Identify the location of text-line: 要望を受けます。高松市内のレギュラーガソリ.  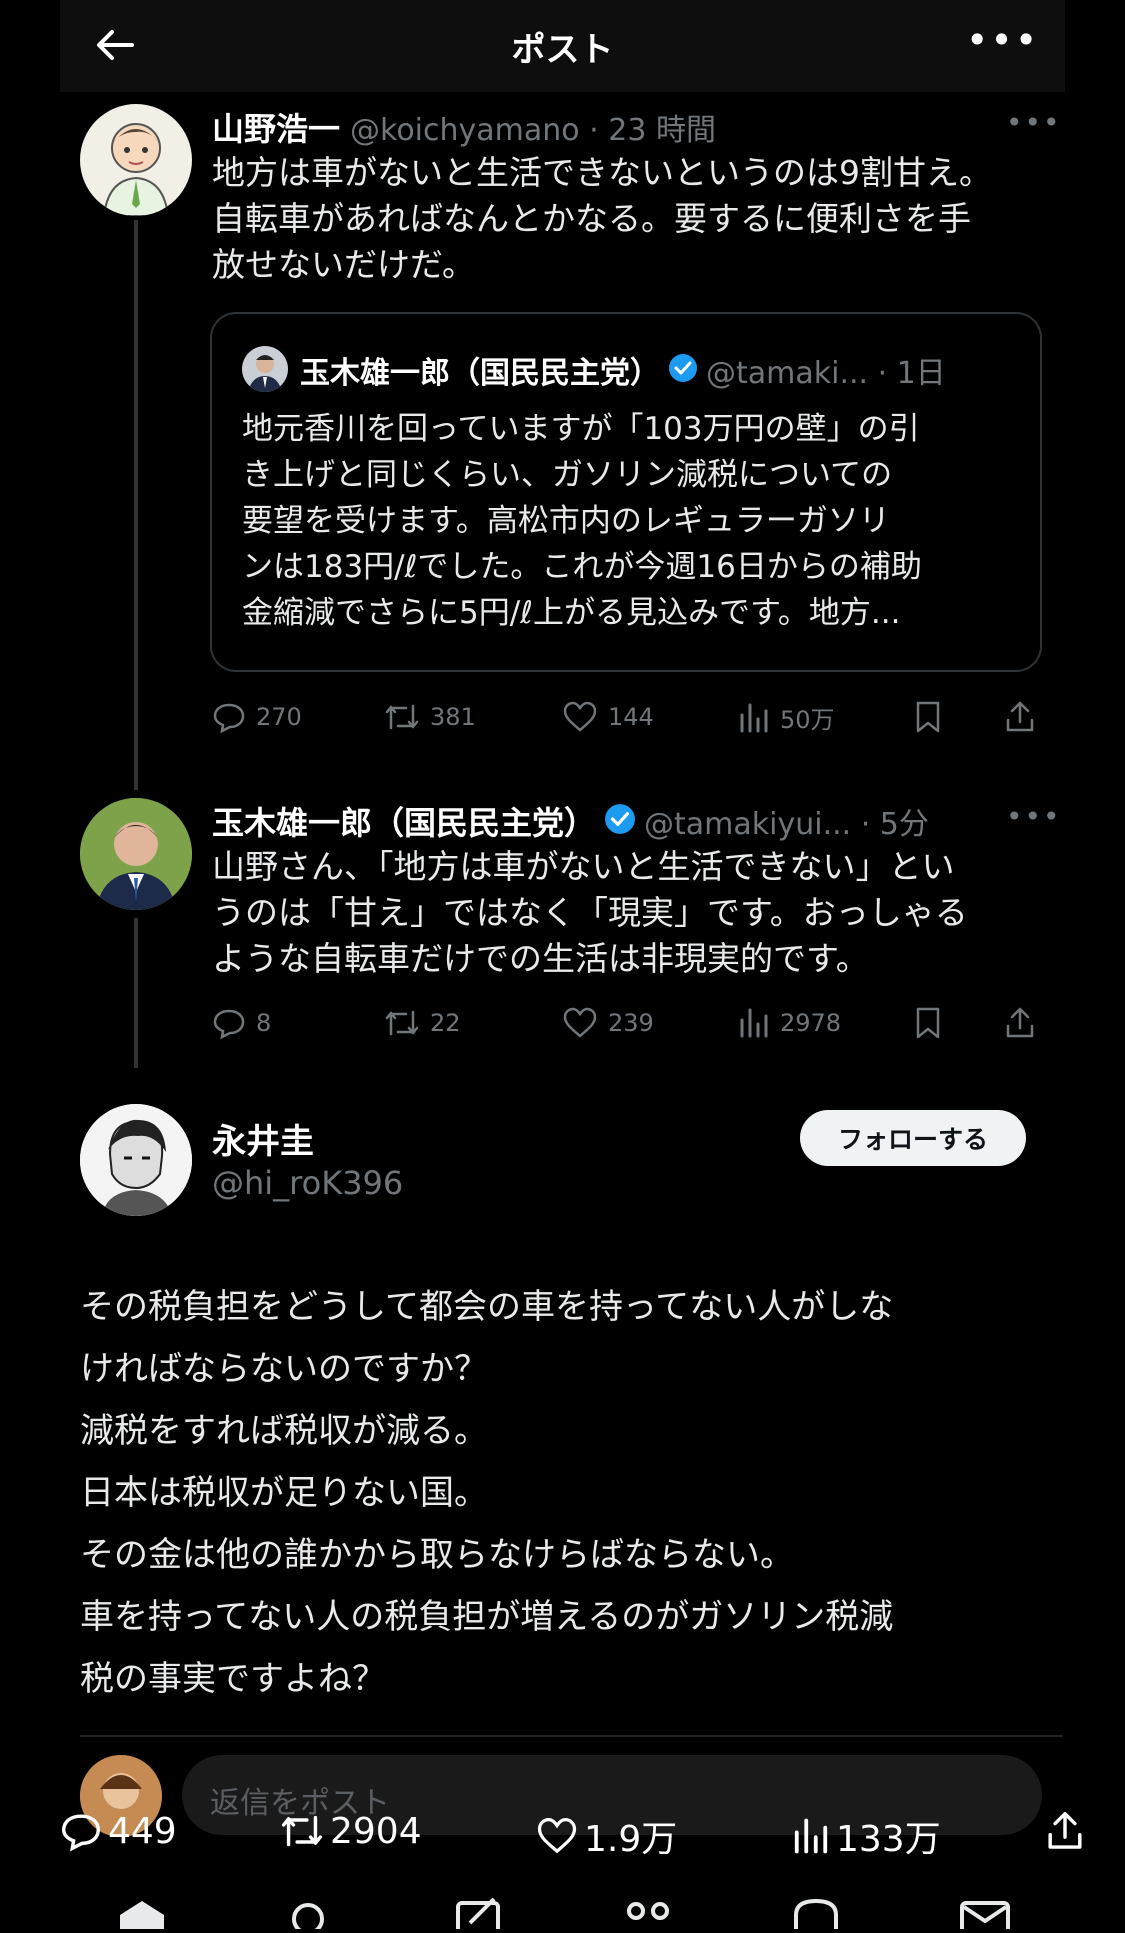
(566, 521).